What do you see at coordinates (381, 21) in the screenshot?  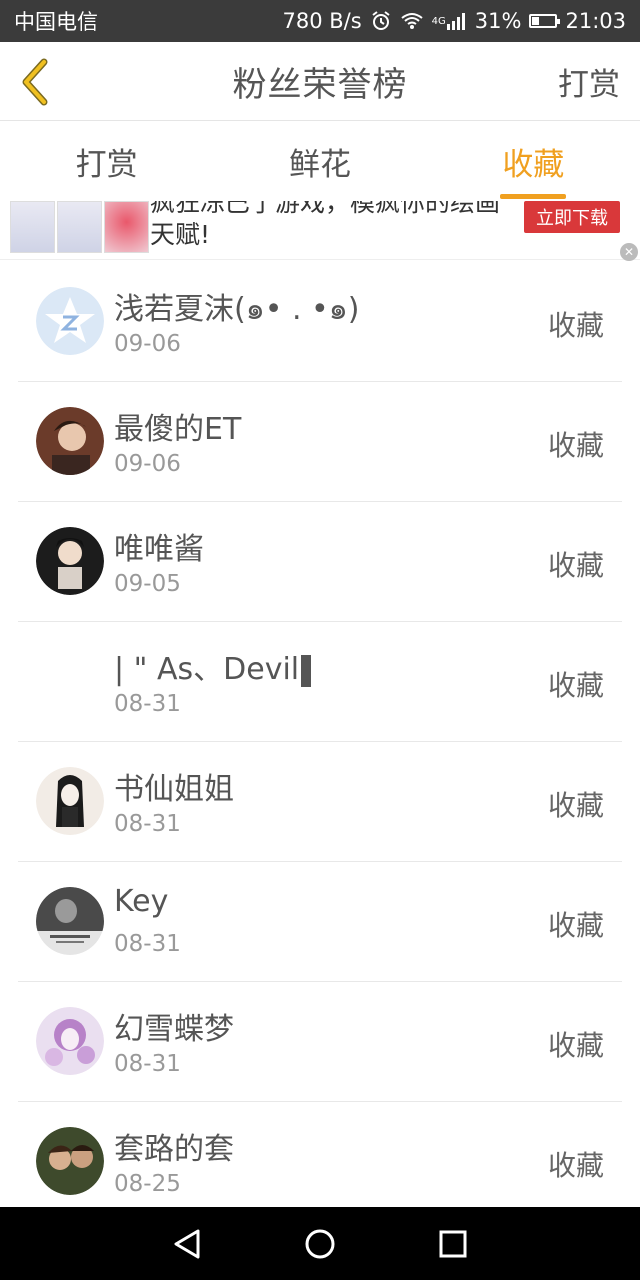 I see `alarm-icon` at bounding box center [381, 21].